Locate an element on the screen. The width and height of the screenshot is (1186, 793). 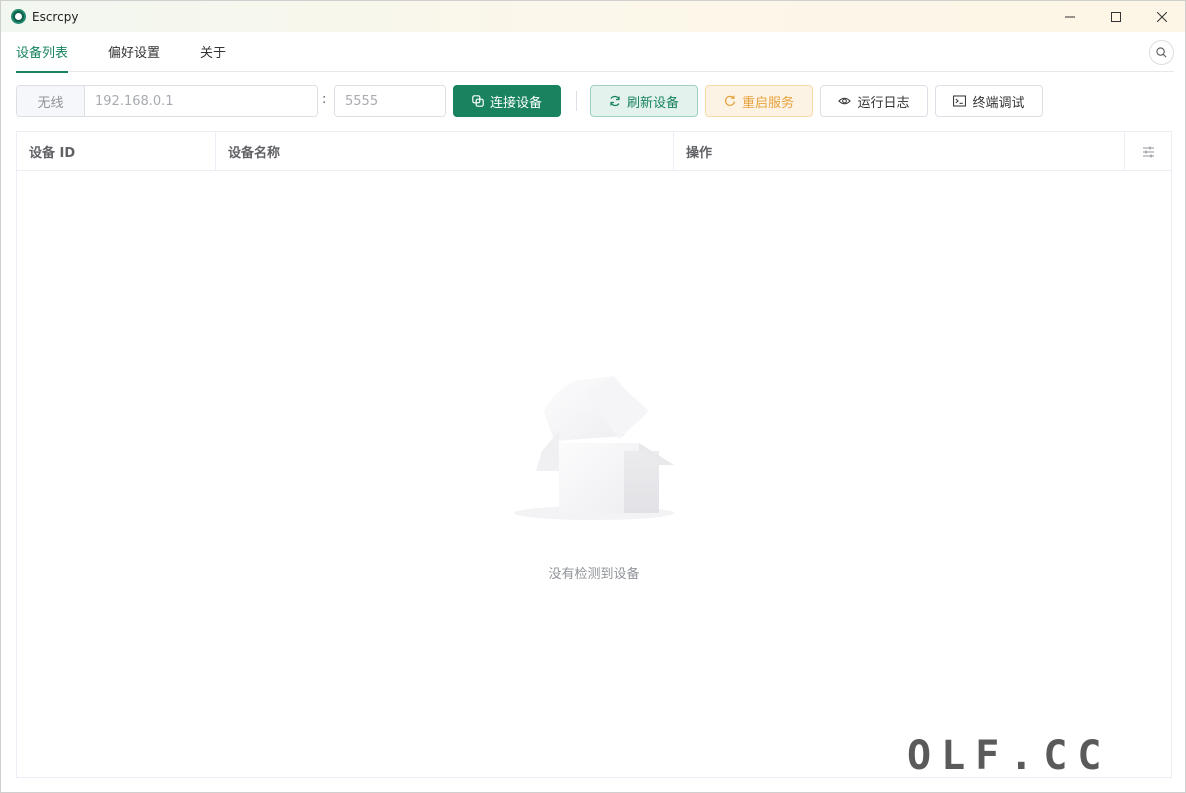
column-settings-button is located at coordinates (1148, 151).